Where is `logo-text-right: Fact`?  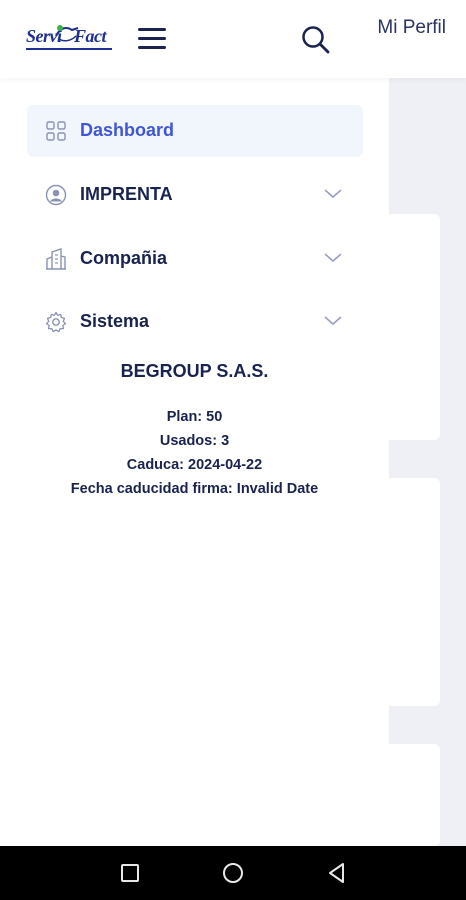
logo-text-right: Fact is located at coordinates (90, 36).